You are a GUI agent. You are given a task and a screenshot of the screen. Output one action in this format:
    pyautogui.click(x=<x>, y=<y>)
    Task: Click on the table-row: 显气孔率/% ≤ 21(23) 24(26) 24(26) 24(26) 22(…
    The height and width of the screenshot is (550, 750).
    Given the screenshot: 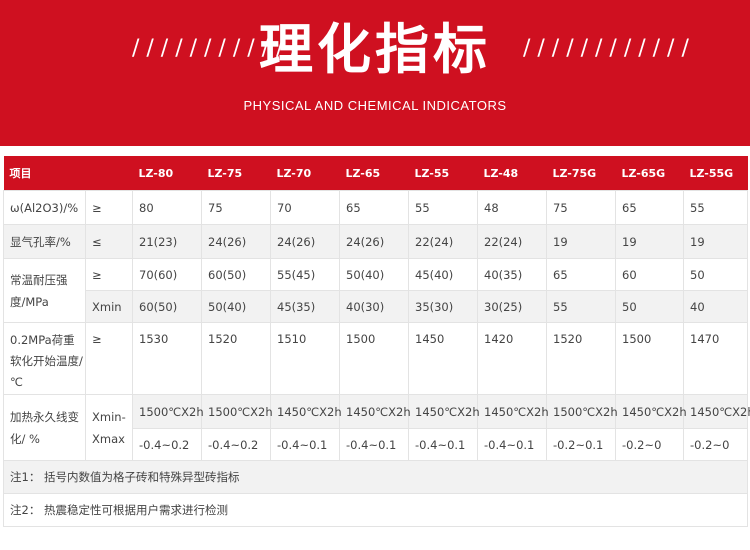 What is the action you would take?
    pyautogui.click(x=375, y=241)
    